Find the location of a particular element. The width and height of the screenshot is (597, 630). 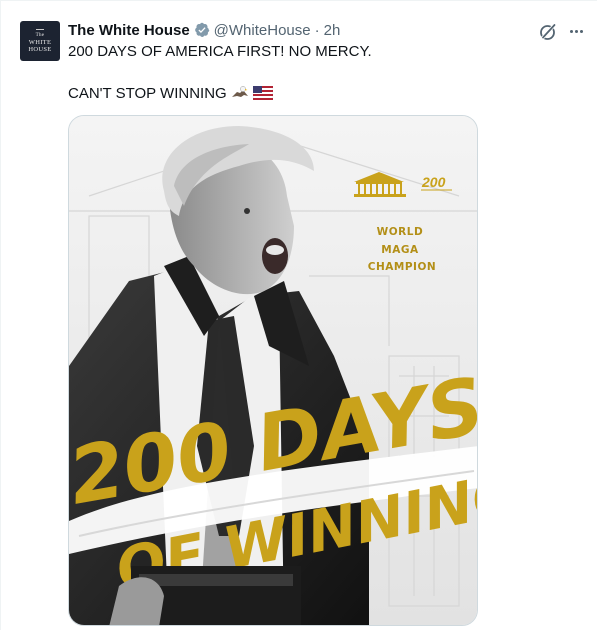

grok-icon is located at coordinates (548, 32).